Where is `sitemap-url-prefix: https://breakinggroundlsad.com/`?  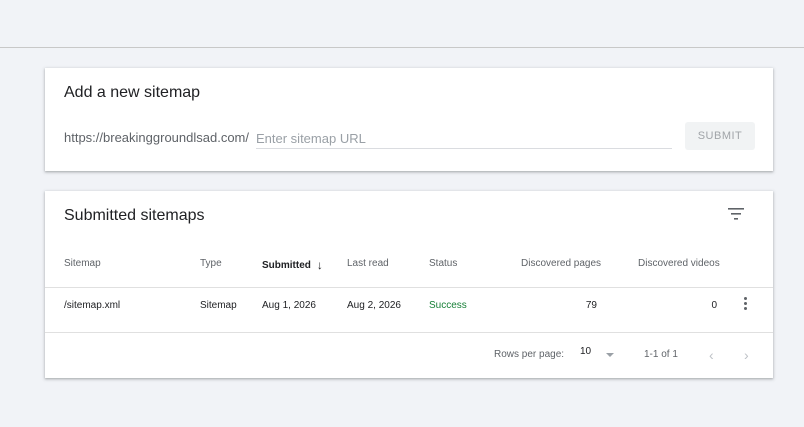
sitemap-url-prefix: https://breakinggroundlsad.com/ is located at coordinates (156, 137).